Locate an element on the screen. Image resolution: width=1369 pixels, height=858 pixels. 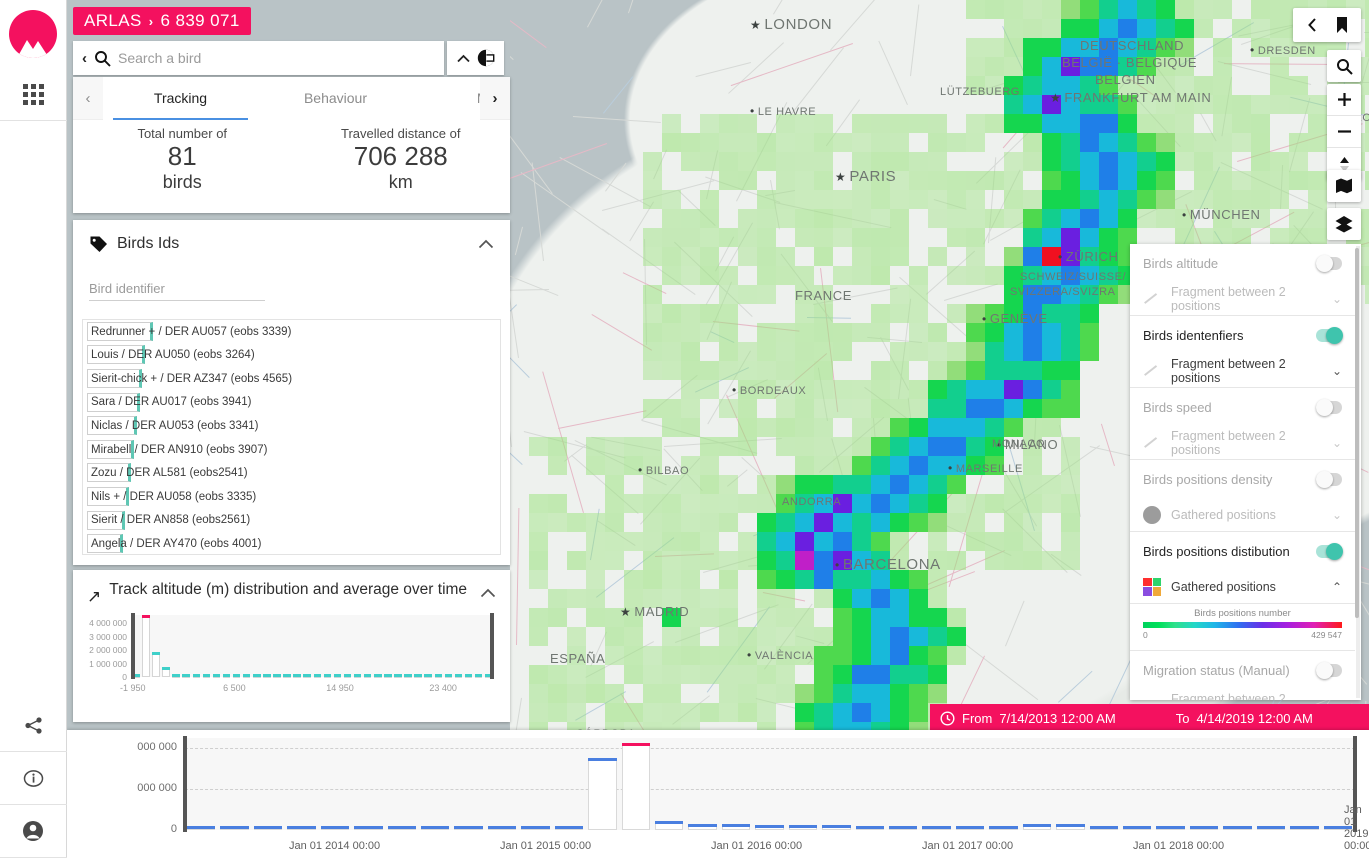
layers-scrollbar-track is located at coordinates (1357, 472).